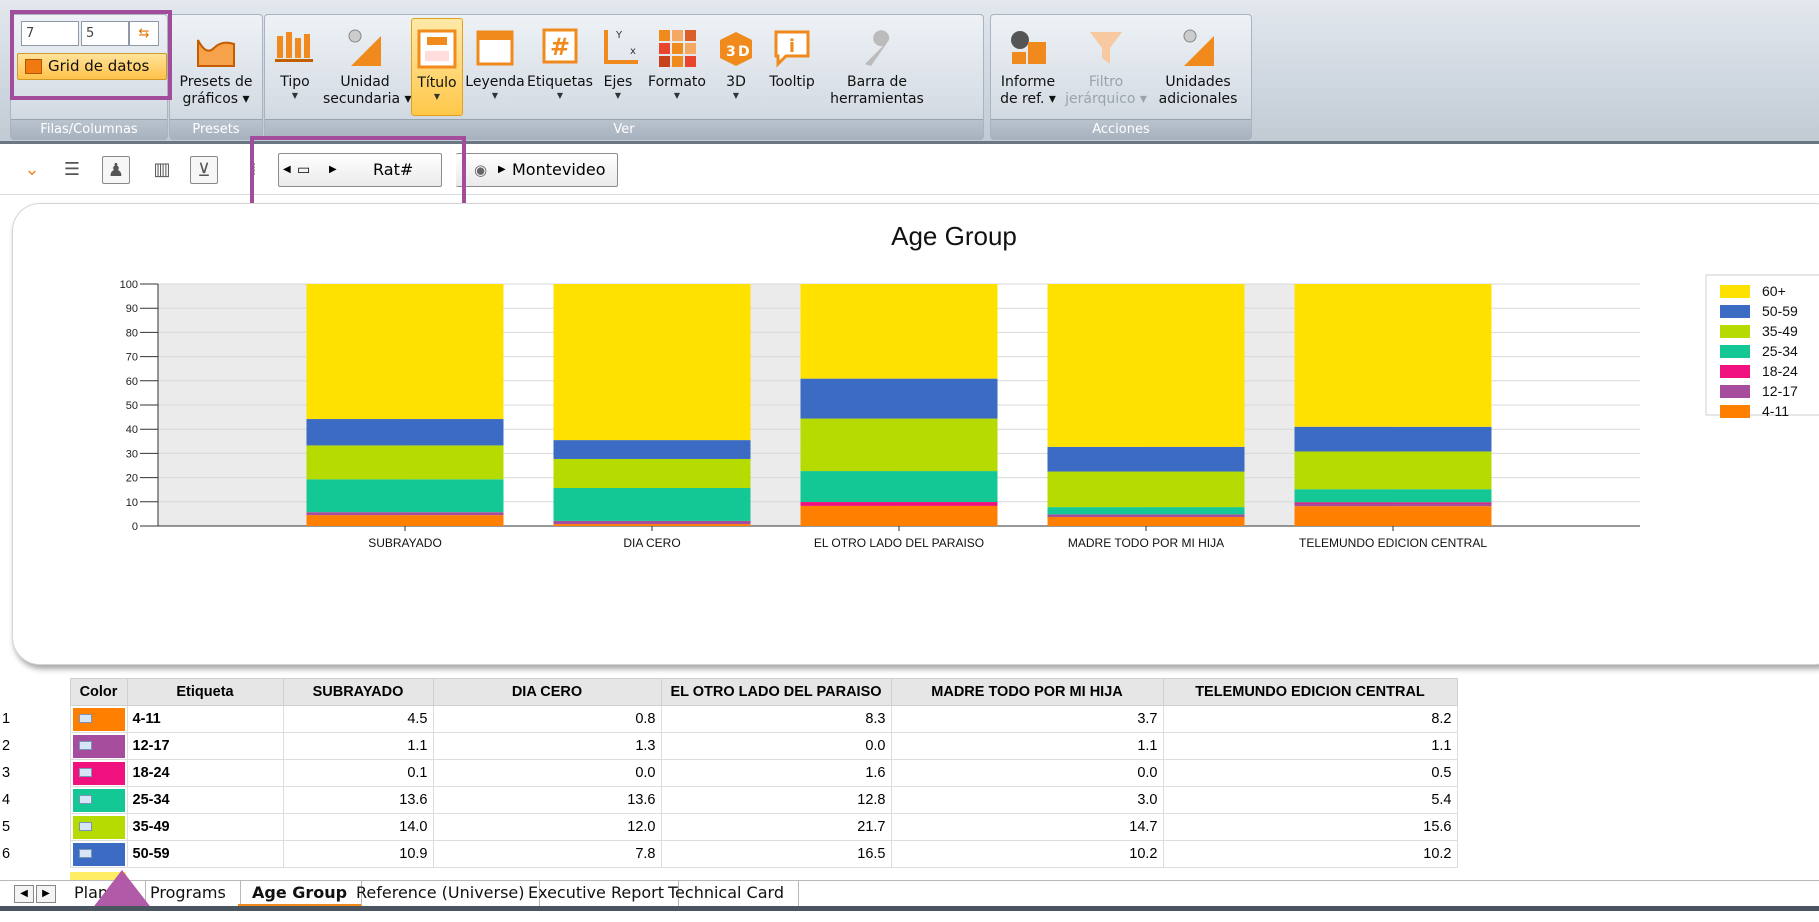 The width and height of the screenshot is (1819, 922). Describe the element at coordinates (204, 170) in the screenshot. I see `chart-settings-icon: ⊻` at that location.